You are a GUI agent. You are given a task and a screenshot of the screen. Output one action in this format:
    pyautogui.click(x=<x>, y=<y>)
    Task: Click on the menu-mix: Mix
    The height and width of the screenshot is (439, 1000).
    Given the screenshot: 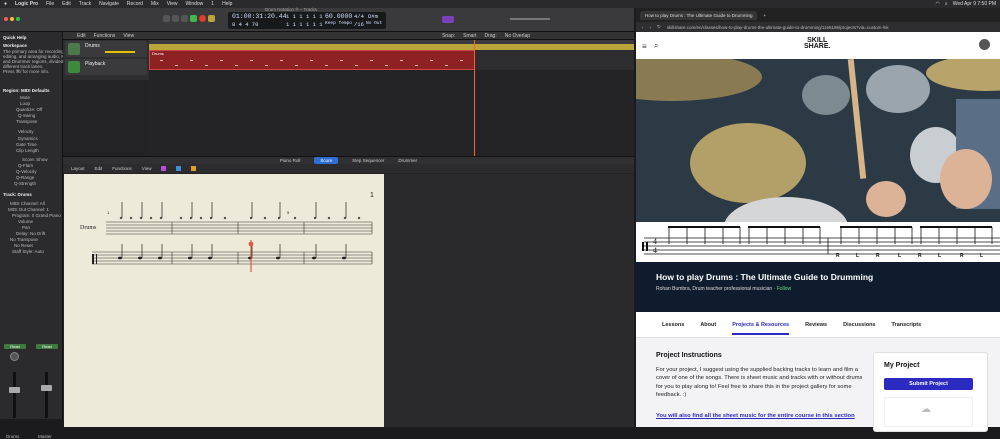 What is the action you would take?
    pyautogui.click(x=155, y=4)
    